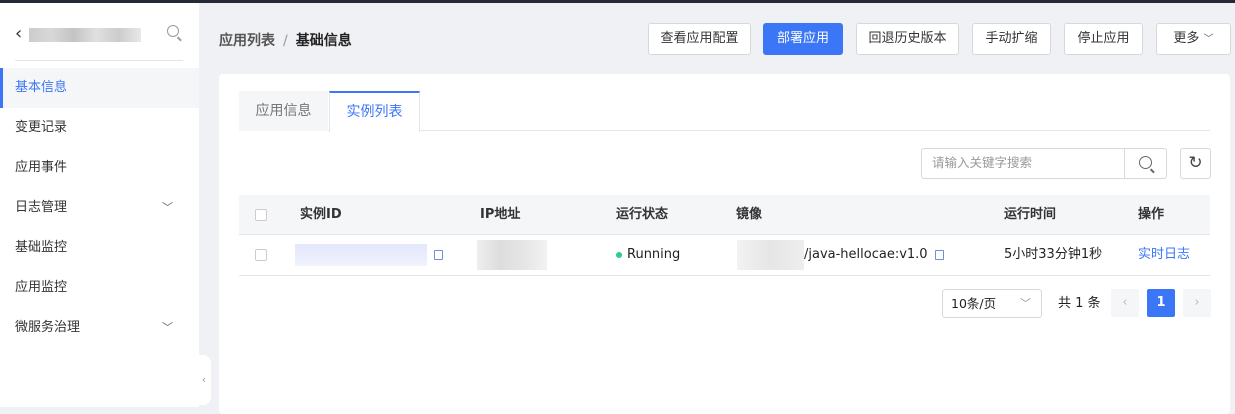  What do you see at coordinates (99, 248) in the screenshot?
I see `sidebar-item-basic-monitor: 基础监控` at bounding box center [99, 248].